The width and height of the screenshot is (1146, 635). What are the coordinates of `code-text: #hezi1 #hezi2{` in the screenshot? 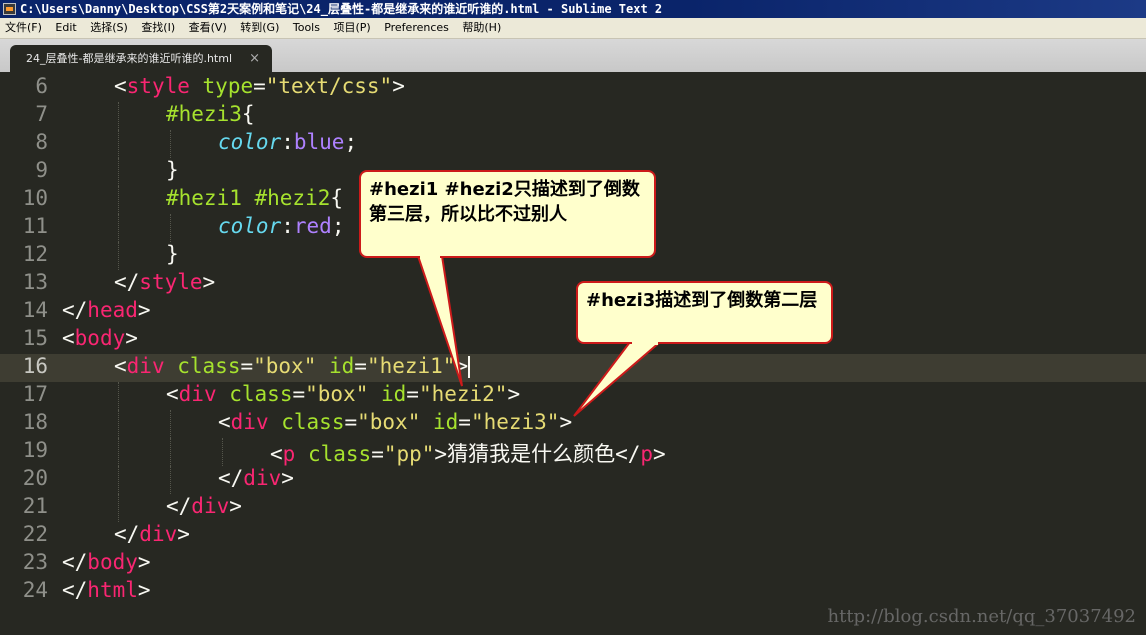 It's located at (254, 198).